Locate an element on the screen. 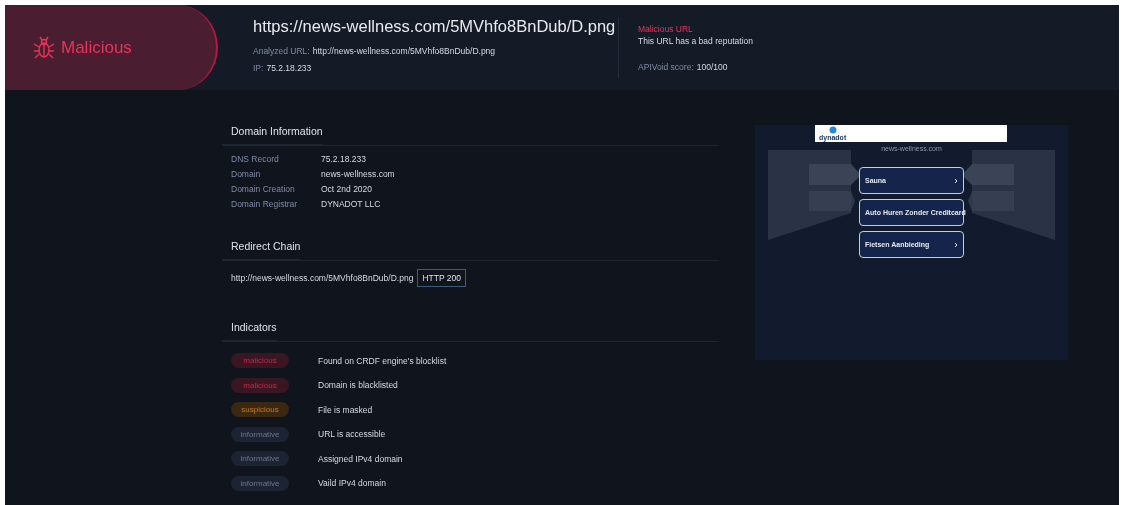 Image resolution: width=1124 pixels, height=505 pixels. field-label: DNS Record is located at coordinates (255, 159).